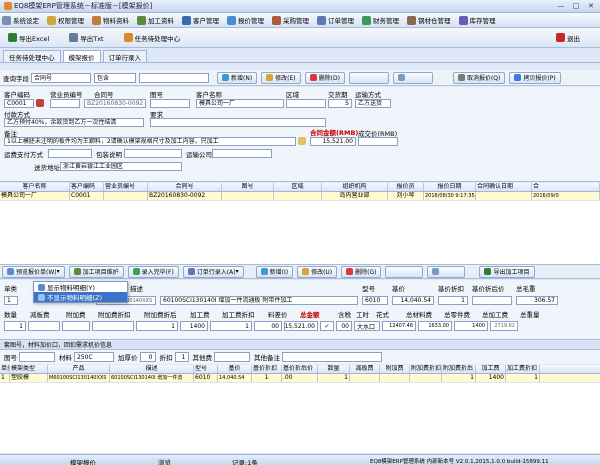  What do you see at coordinates (80, 287) in the screenshot?
I see `menu-item-show-materials: 显示物料明细(Y)` at bounding box center [80, 287].